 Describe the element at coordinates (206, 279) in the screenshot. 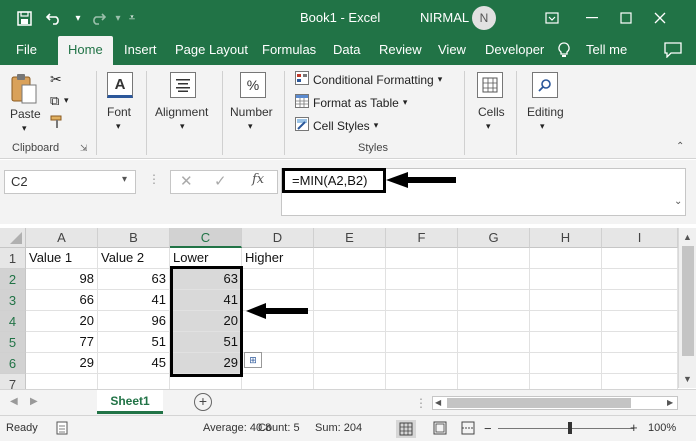

I see `cell-c2: 63` at that location.